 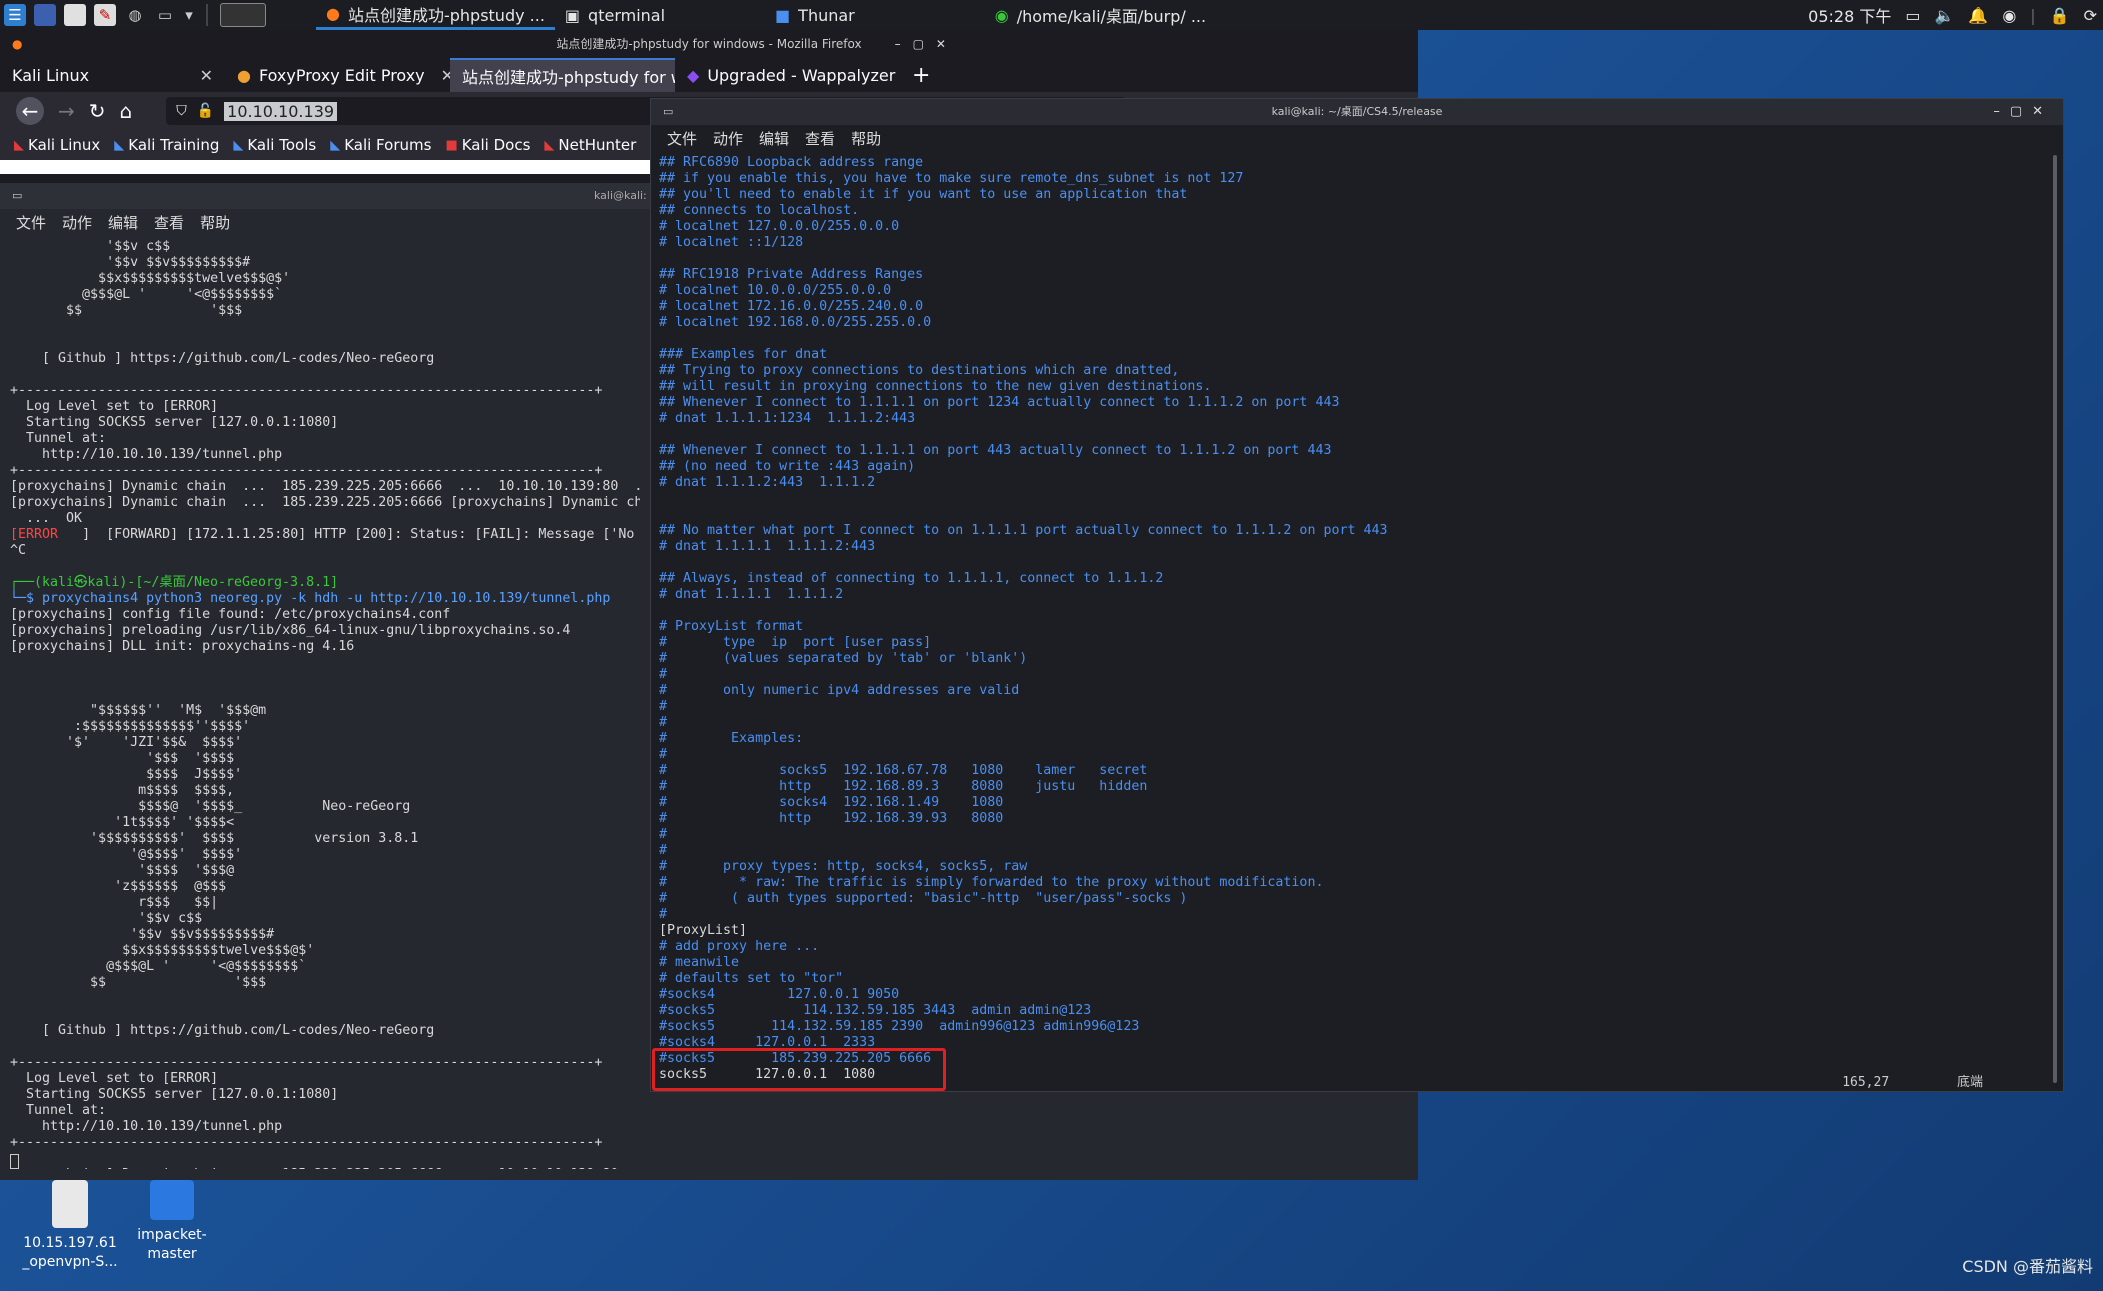 I want to click on config-line: # http 192.168.39.93 8080, so click(x=831, y=818).